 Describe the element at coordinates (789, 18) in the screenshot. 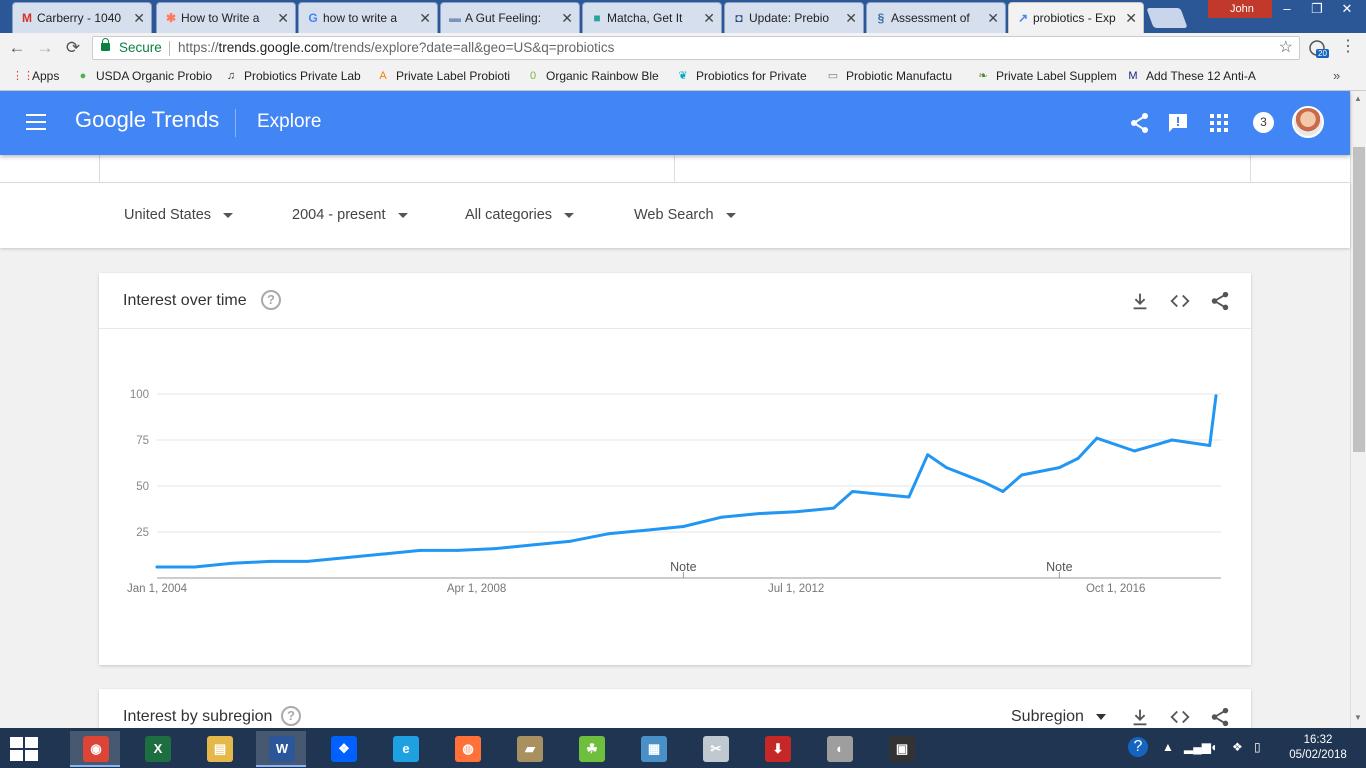

I see `tab-title: Update: Prebio` at that location.